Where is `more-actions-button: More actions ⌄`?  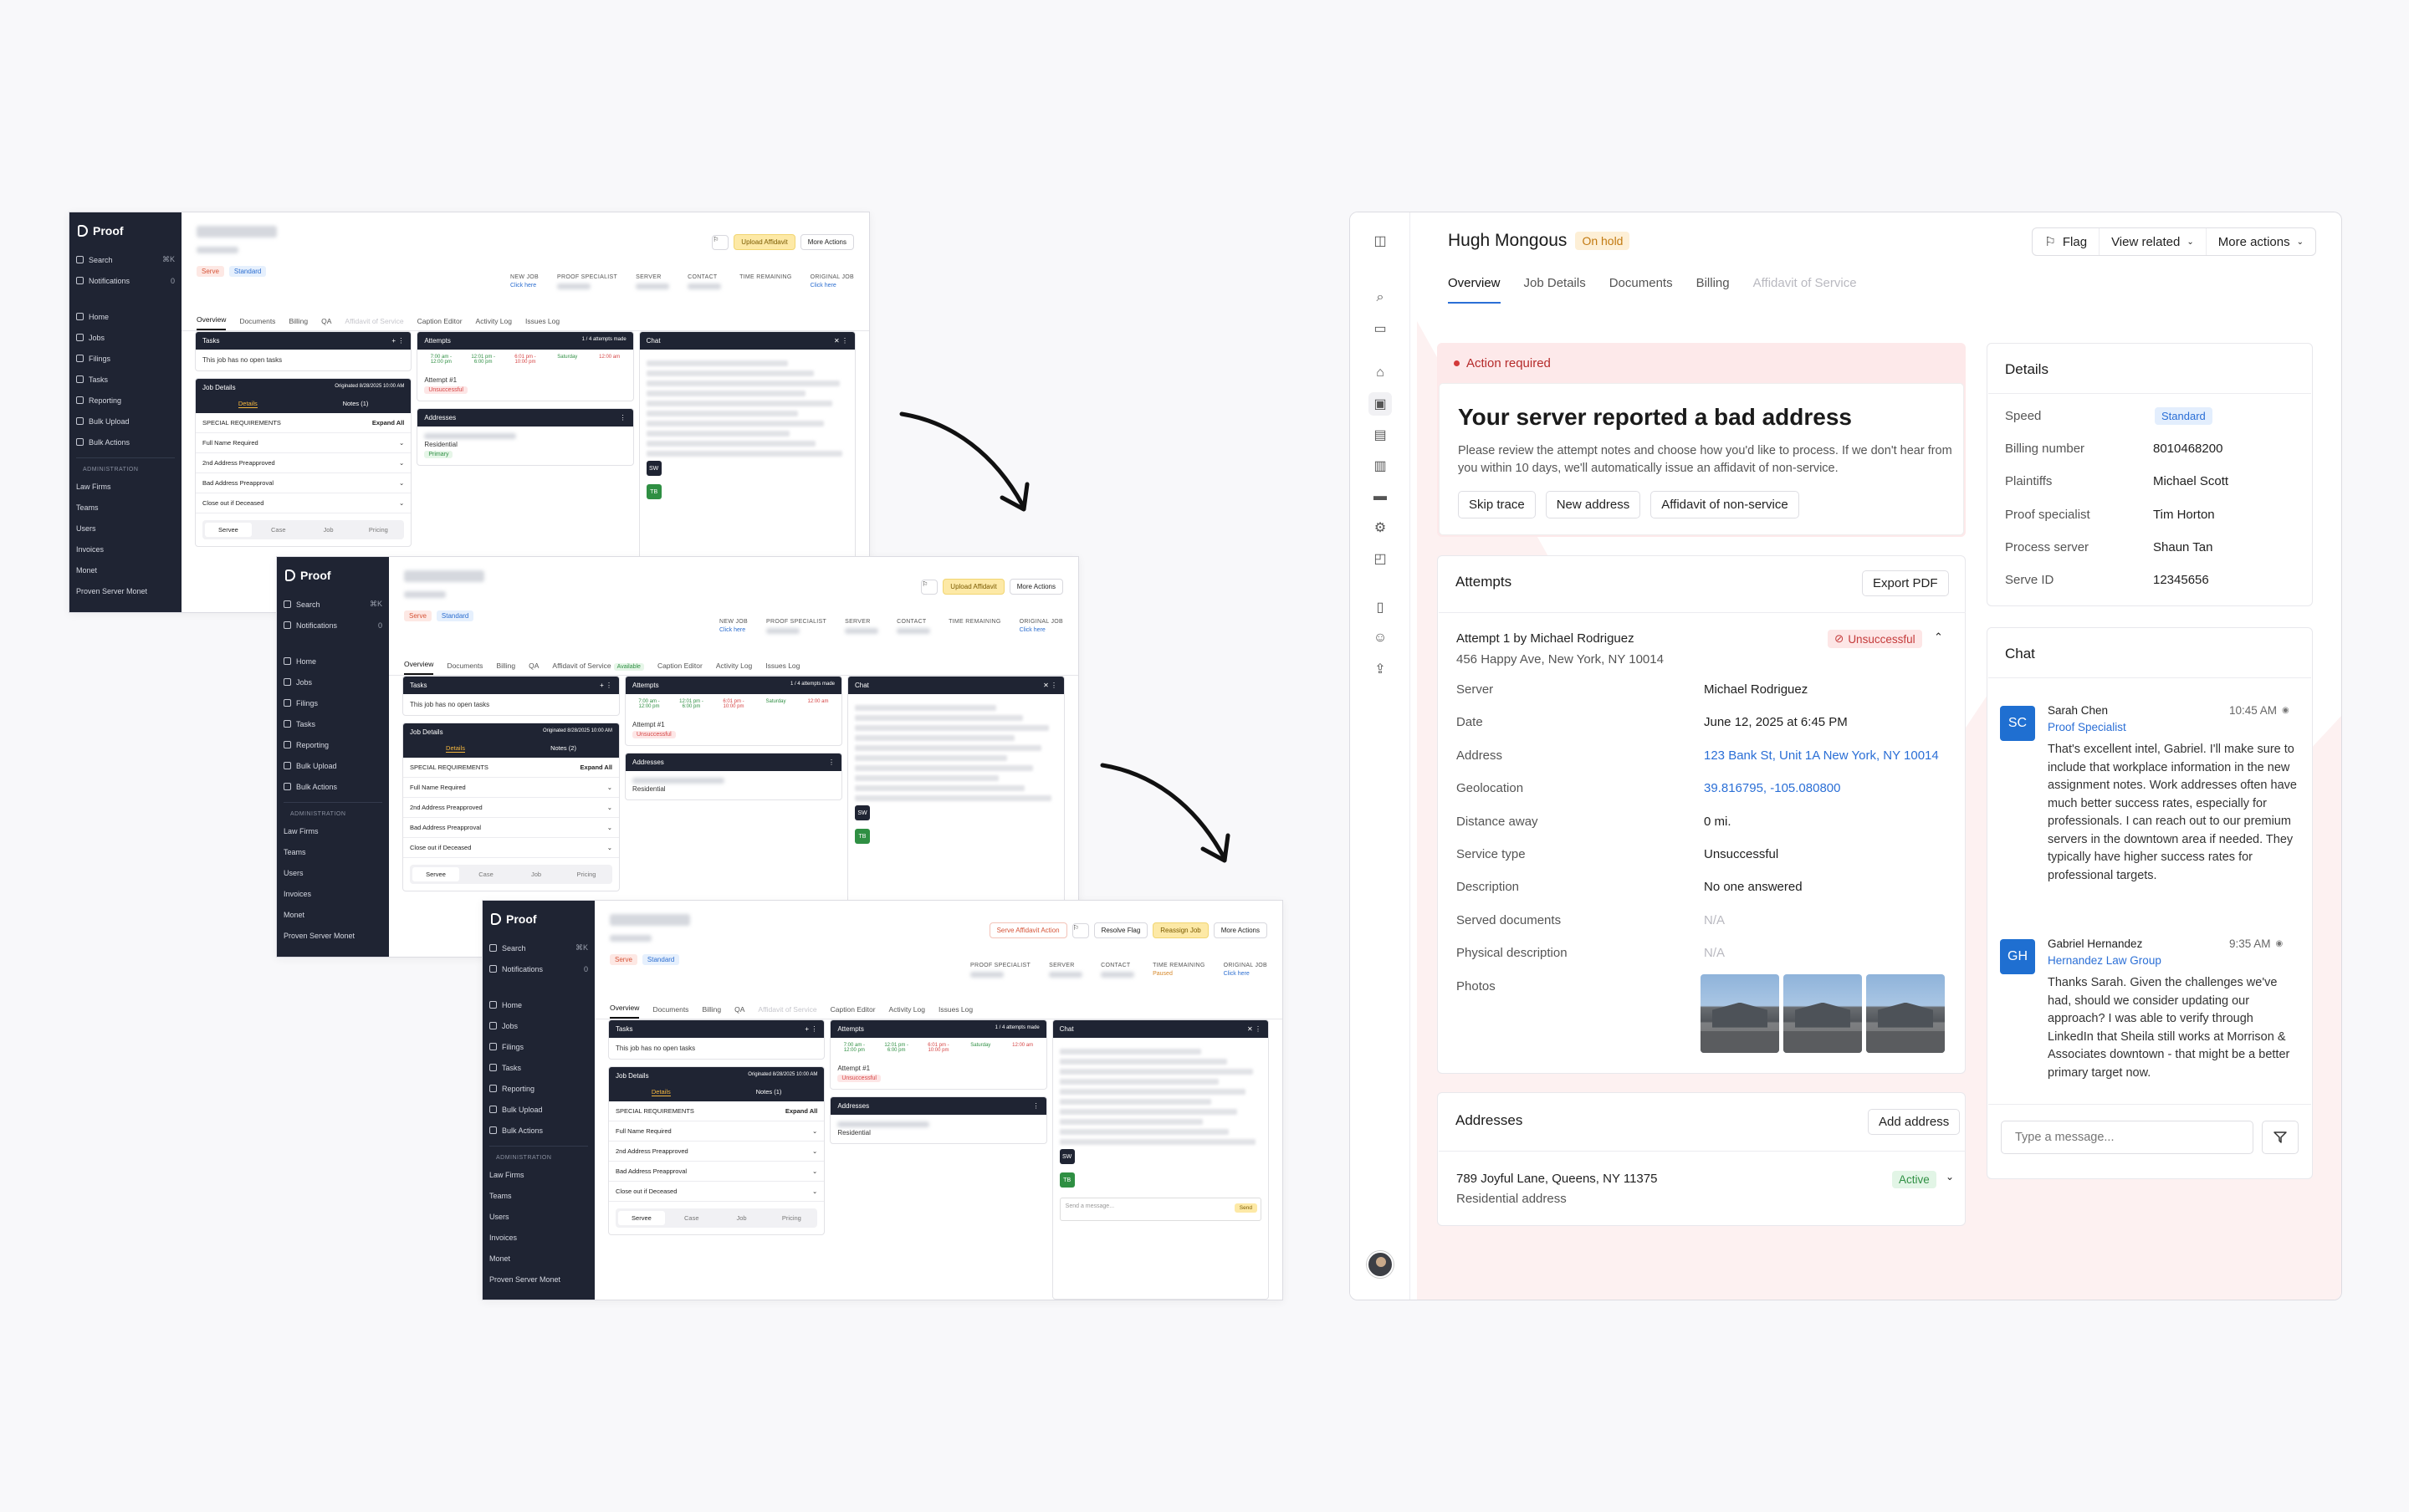
more-actions-button: More actions ⌄ is located at coordinates (2261, 241).